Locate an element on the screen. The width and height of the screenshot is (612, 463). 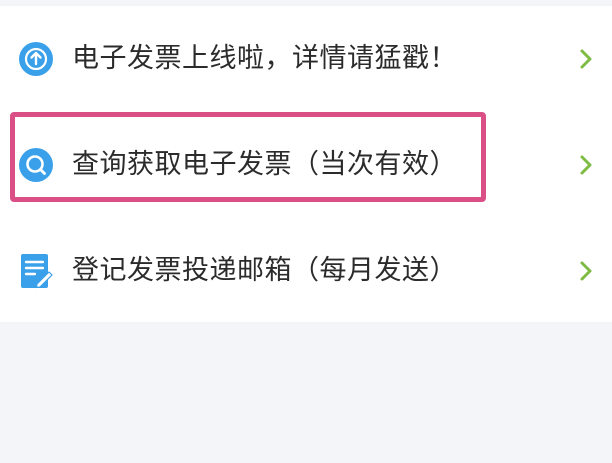
upload-circle-icon is located at coordinates (36, 59).